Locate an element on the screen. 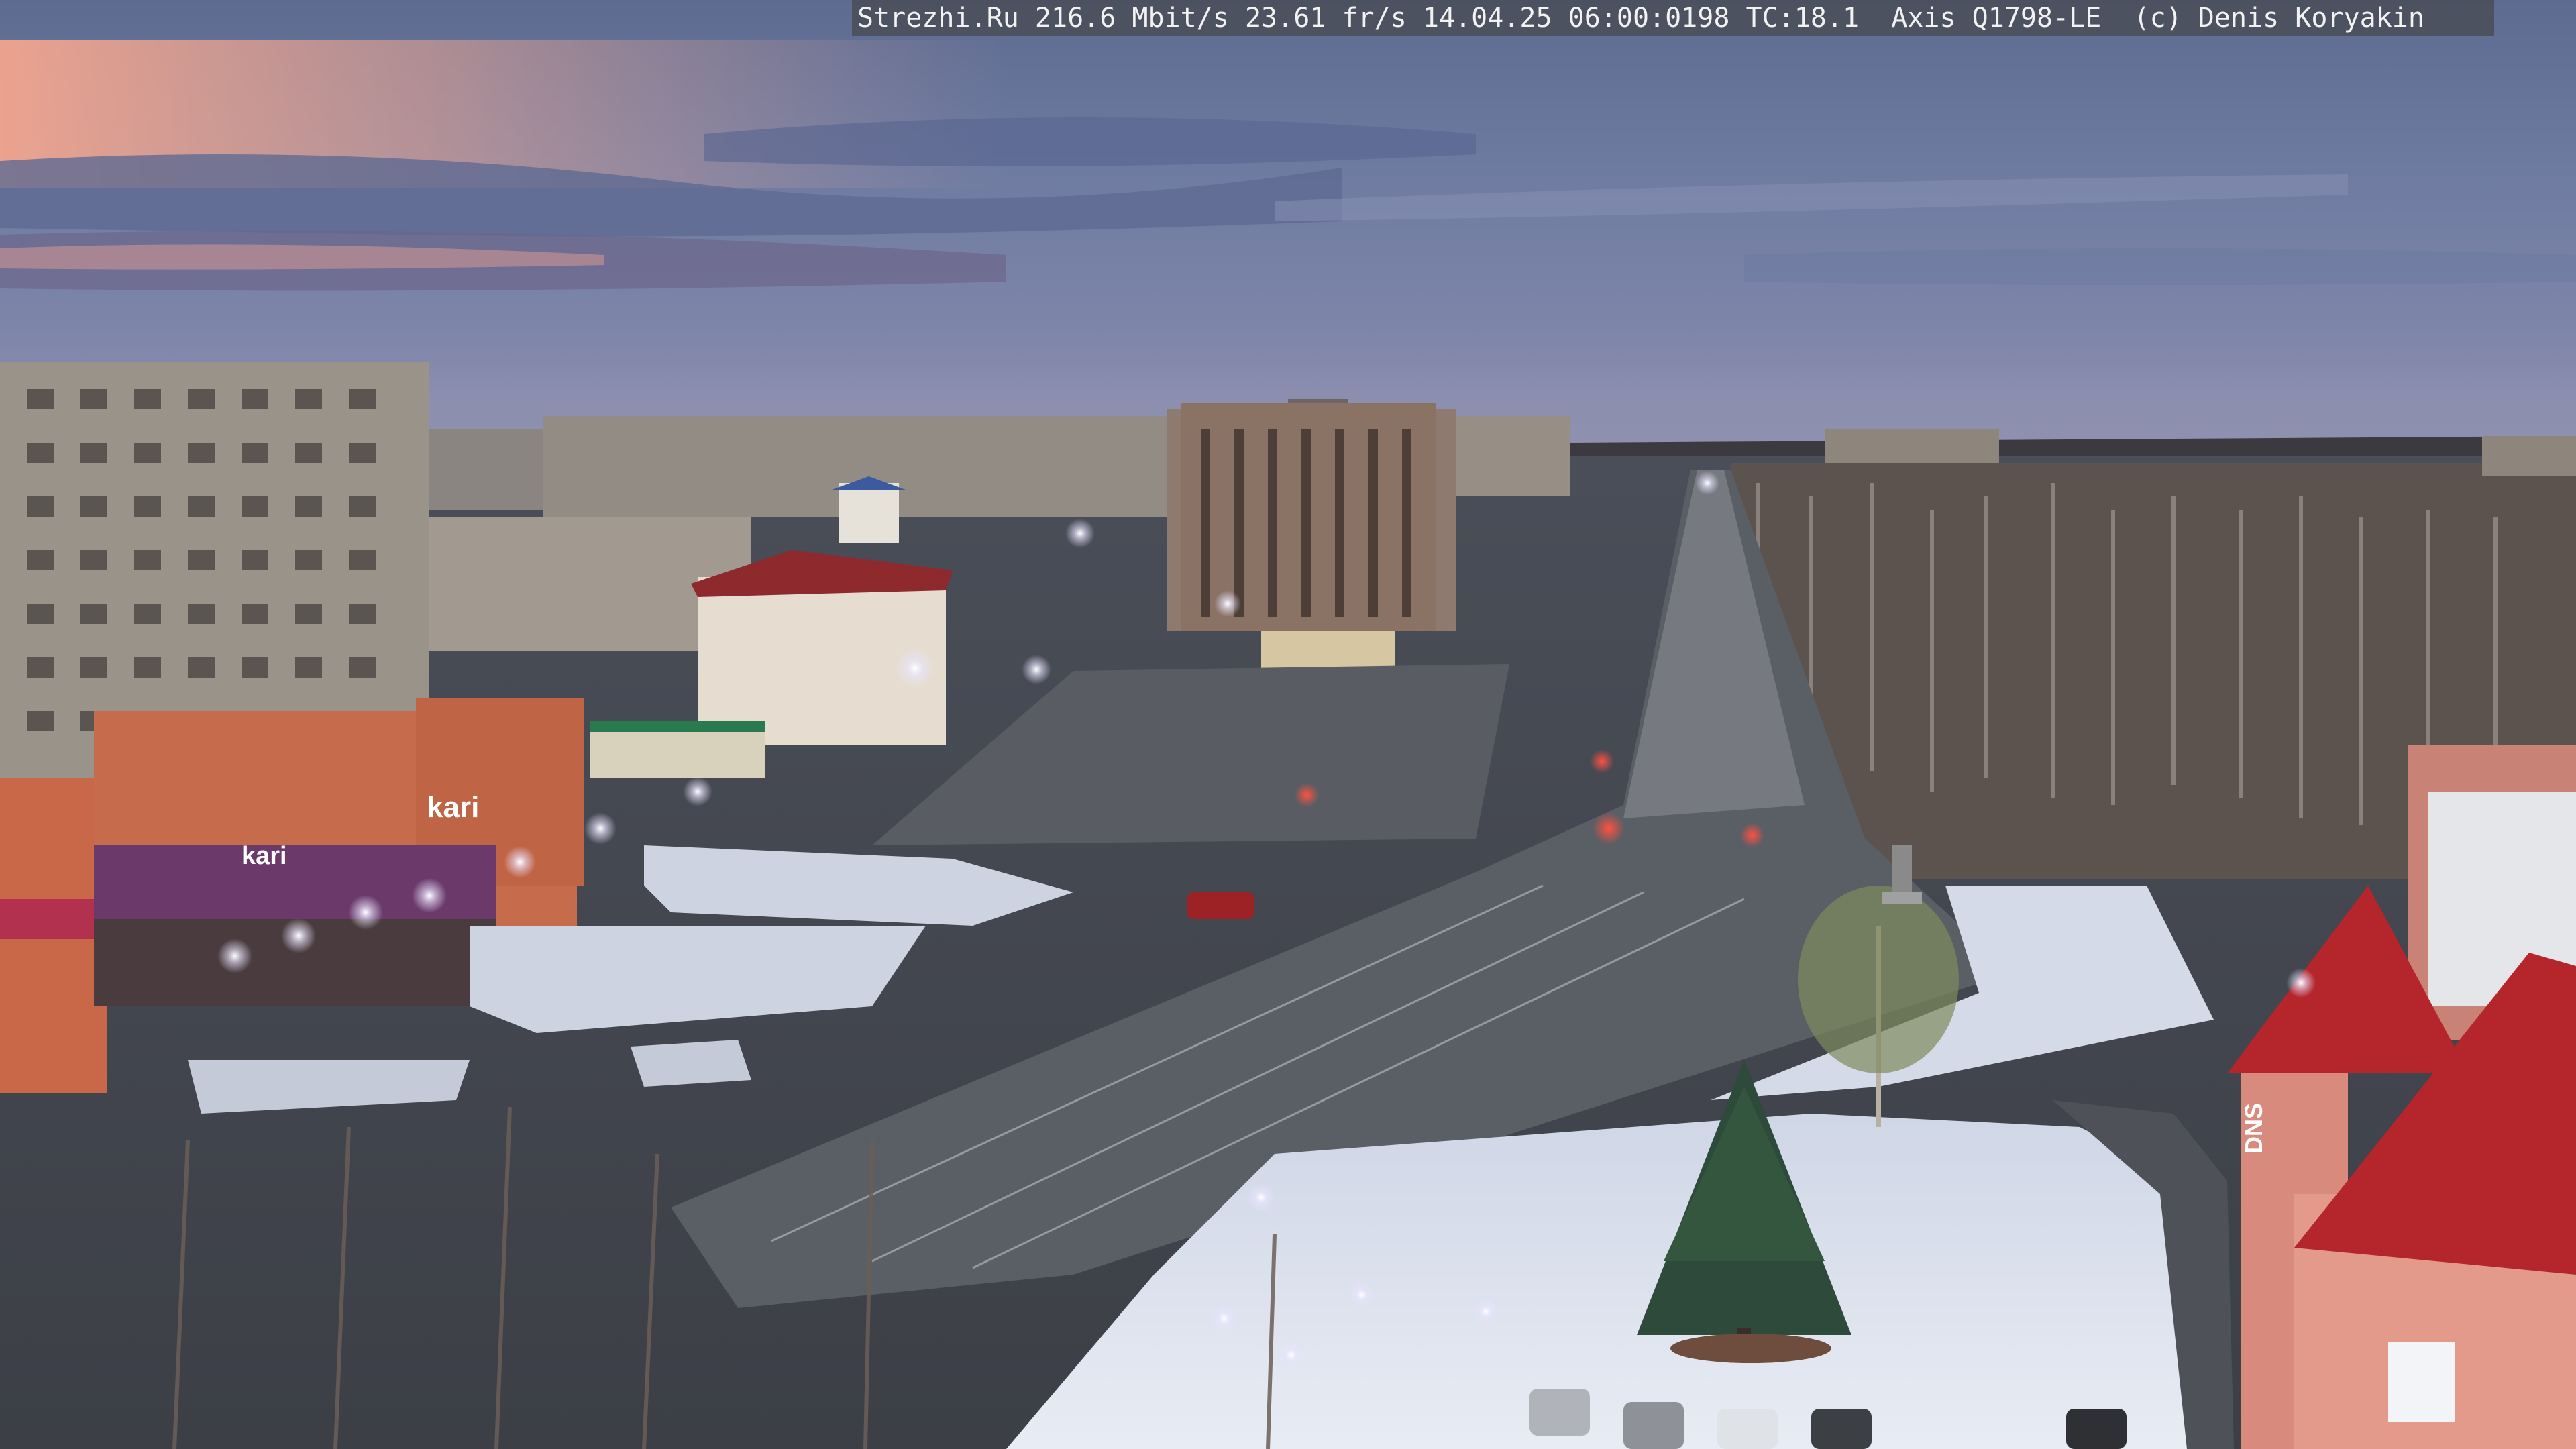  kari-sign-large: kari is located at coordinates (453, 807).